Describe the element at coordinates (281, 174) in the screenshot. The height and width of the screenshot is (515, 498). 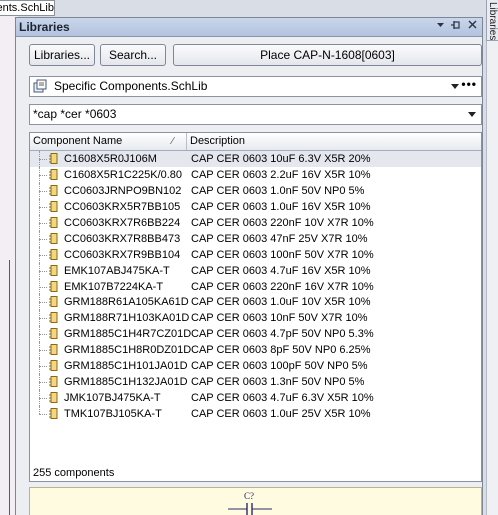
I see `component-description: CAP CER 0603 2.2uF 16V X5R 10%` at that location.